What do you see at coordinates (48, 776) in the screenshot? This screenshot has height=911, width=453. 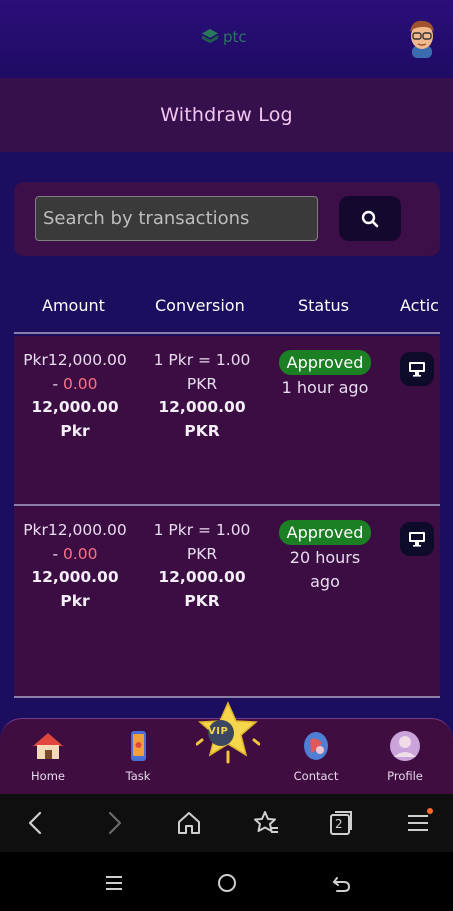 I see `nav-home-label: Home` at bounding box center [48, 776].